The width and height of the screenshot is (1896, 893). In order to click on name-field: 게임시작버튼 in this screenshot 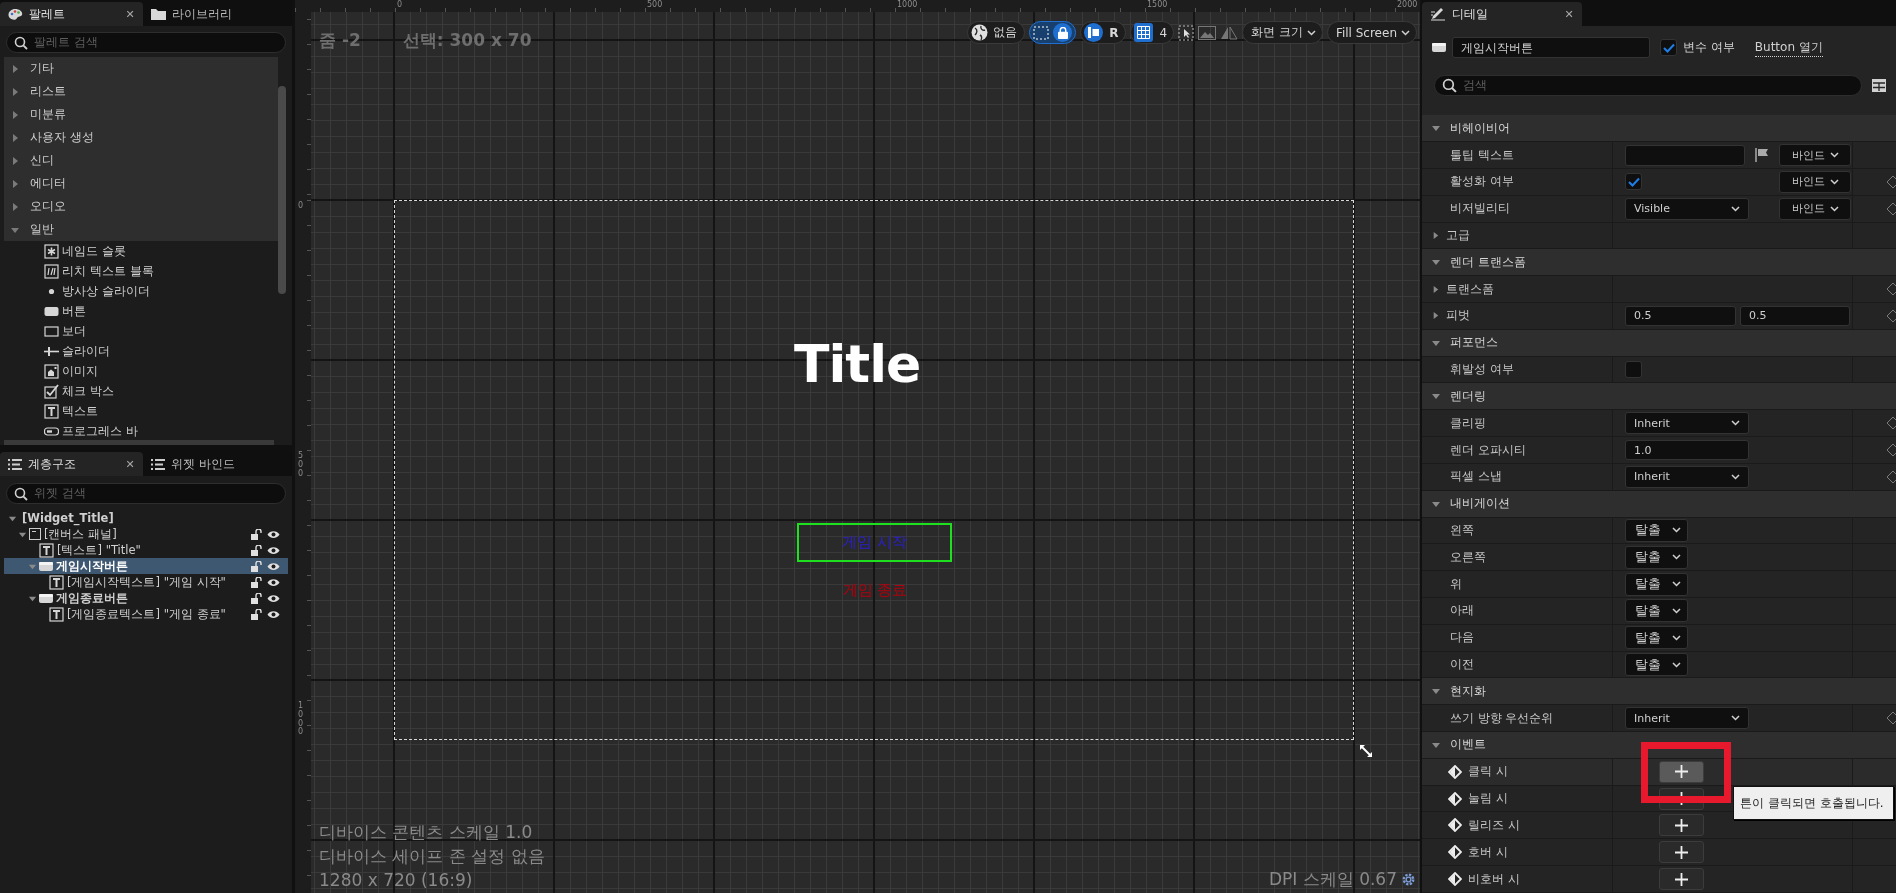, I will do `click(1551, 48)`.